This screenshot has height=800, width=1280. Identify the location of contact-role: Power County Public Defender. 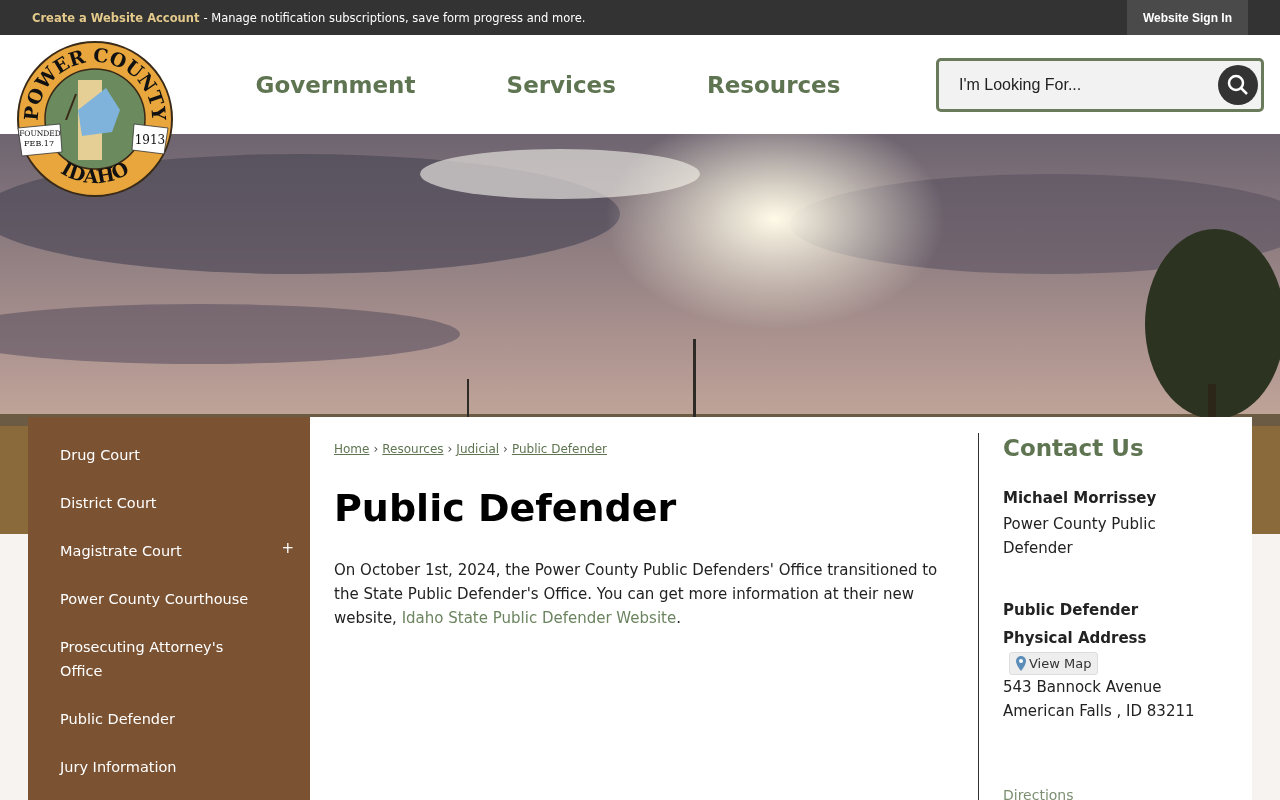
(1080, 536).